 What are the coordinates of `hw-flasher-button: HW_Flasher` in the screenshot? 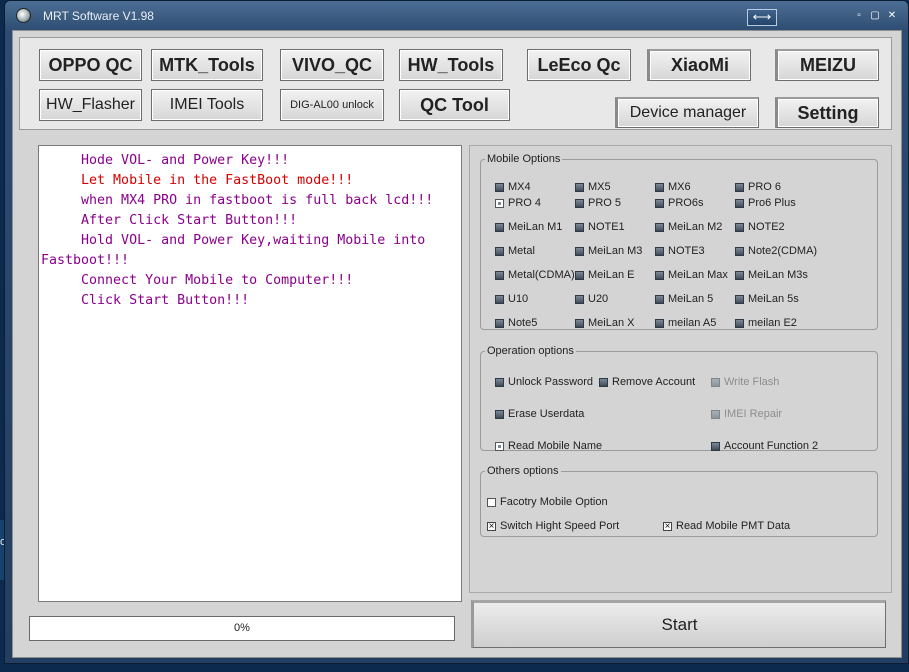 It's located at (90, 105).